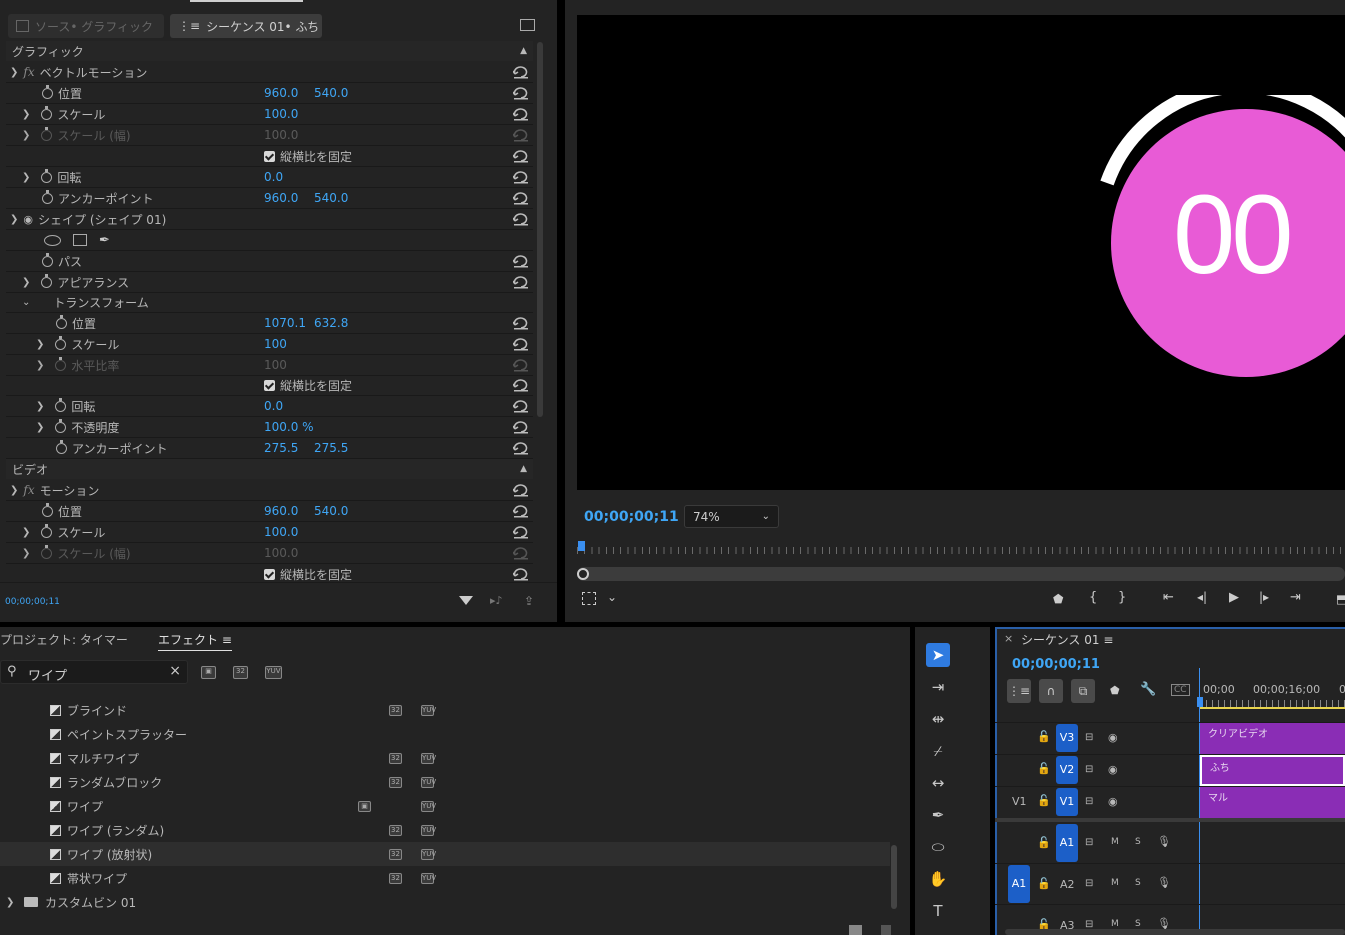 Image resolution: width=1345 pixels, height=935 pixels. I want to click on t-position-row: 位置 1070.1 632.8, so click(269, 323).